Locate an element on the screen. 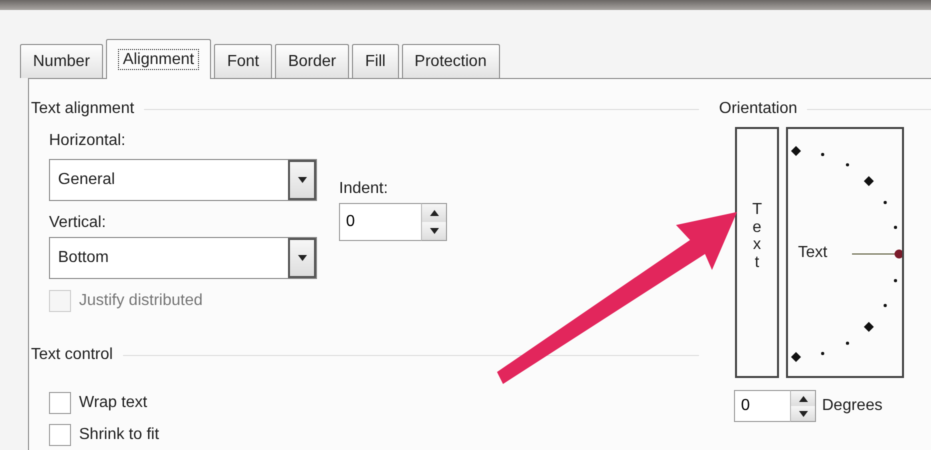  dial-text: Text is located at coordinates (813, 253).